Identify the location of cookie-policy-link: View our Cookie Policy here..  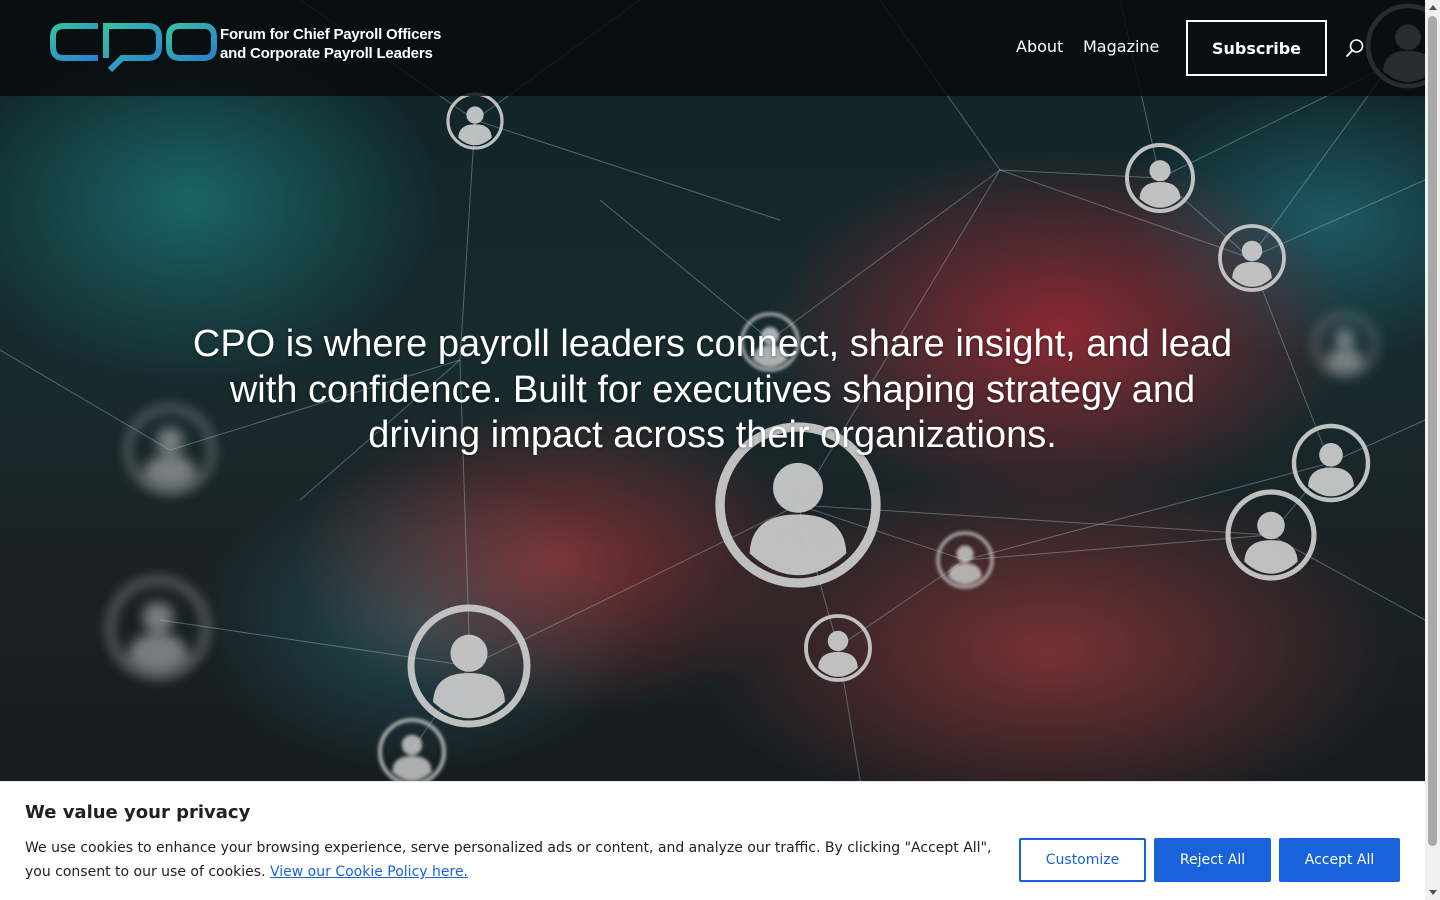
(369, 872).